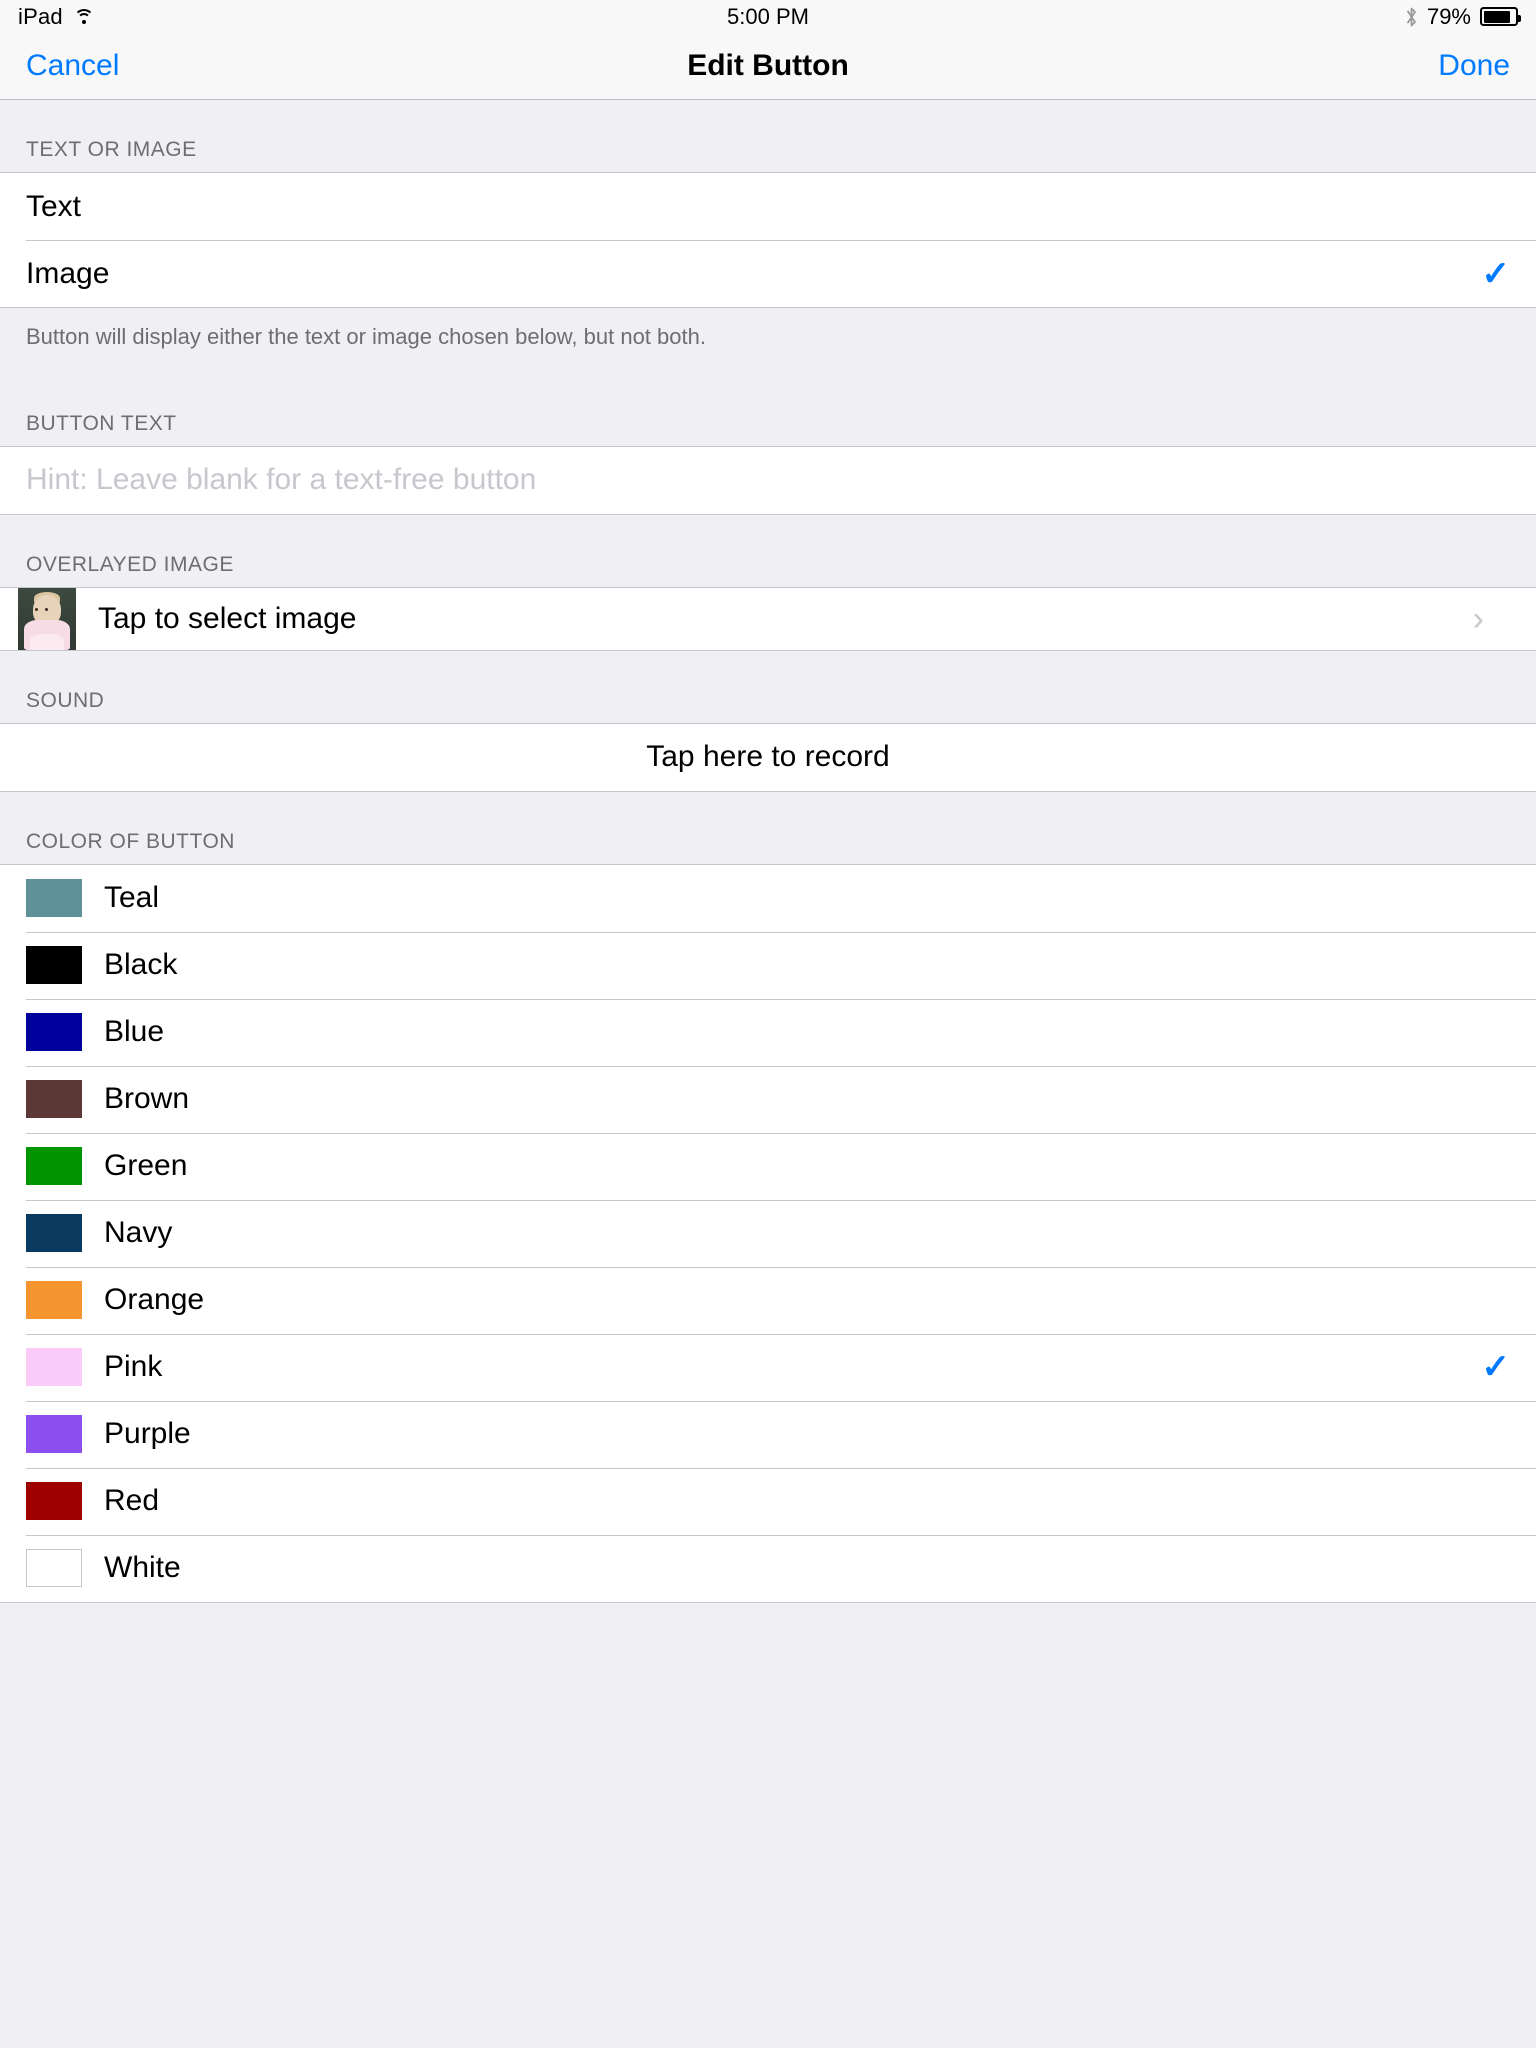  What do you see at coordinates (768, 273) in the screenshot?
I see `option-row-image: Image ✓` at bounding box center [768, 273].